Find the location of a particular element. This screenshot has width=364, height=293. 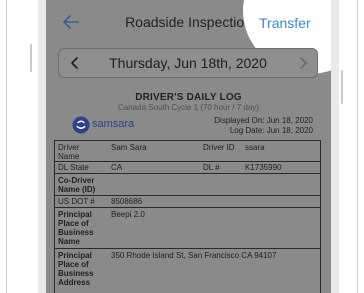

dl-state-label: DL State is located at coordinates (73, 167).